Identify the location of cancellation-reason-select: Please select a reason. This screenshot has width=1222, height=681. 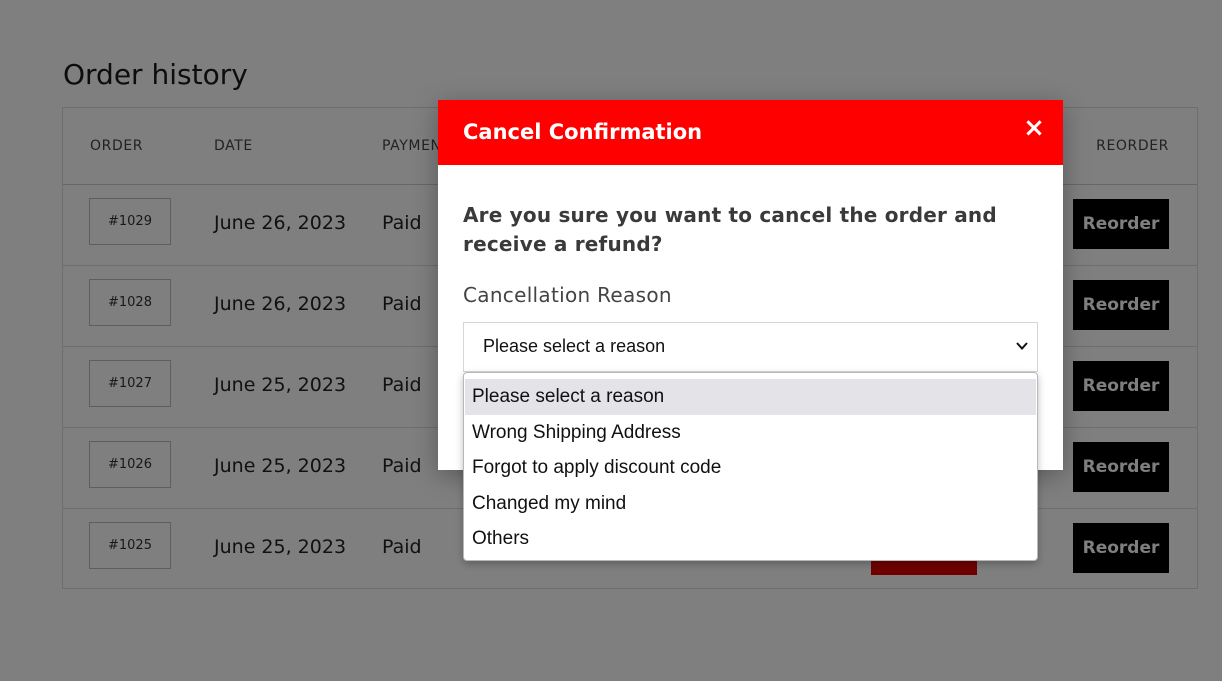
(750, 347).